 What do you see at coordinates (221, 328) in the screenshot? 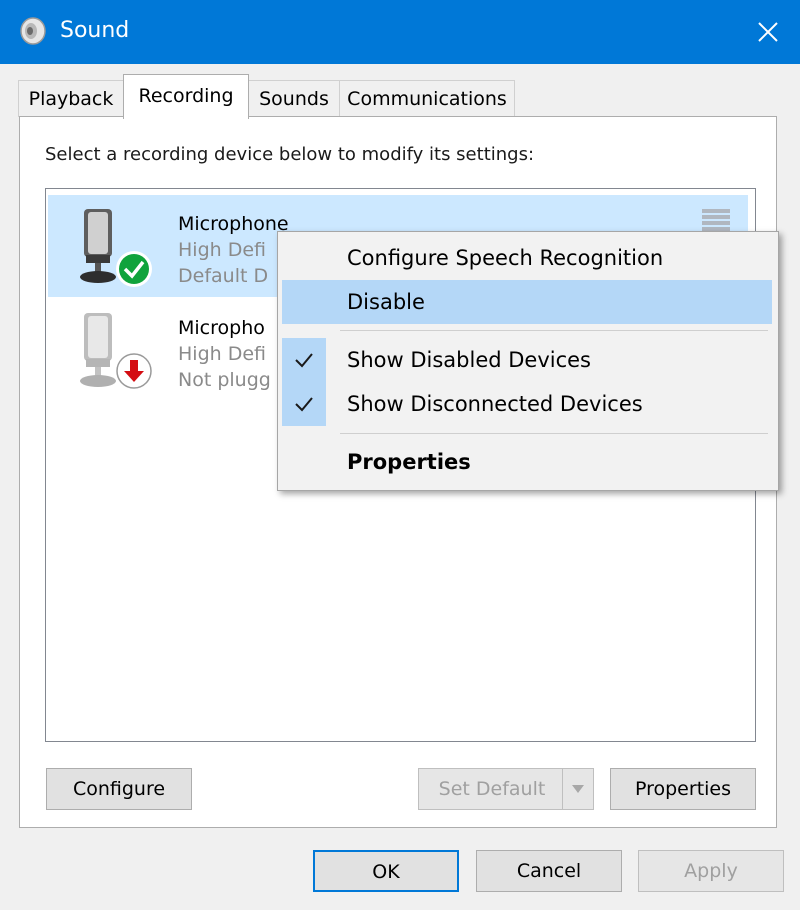
I see `device-name: Micropho` at bounding box center [221, 328].